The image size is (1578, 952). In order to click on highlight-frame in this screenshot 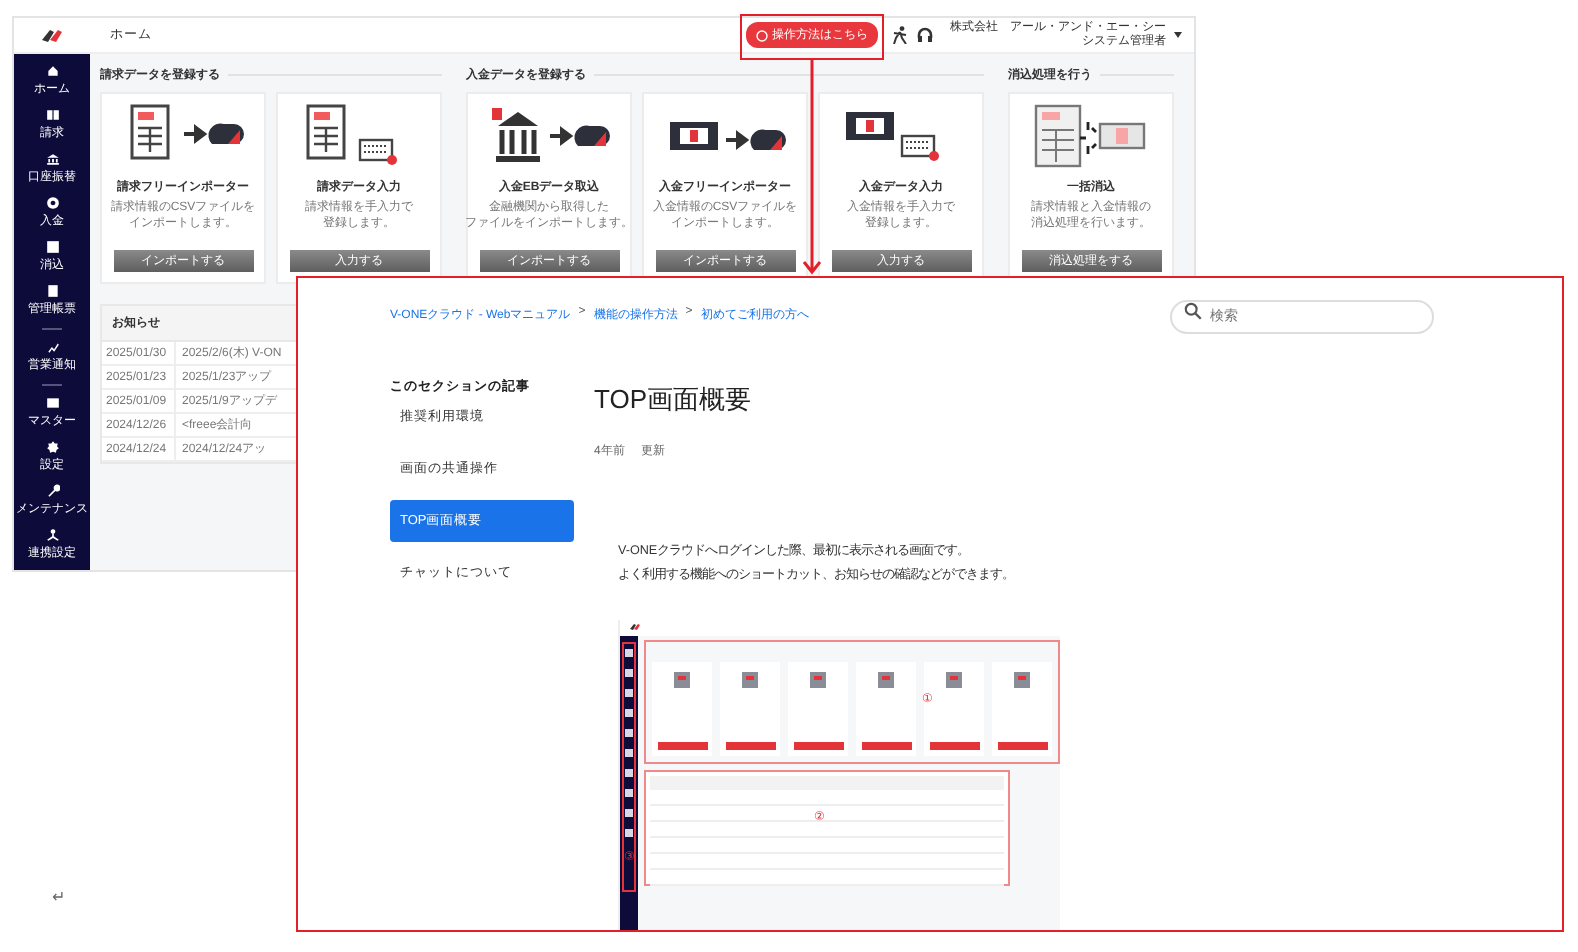, I will do `click(812, 37)`.